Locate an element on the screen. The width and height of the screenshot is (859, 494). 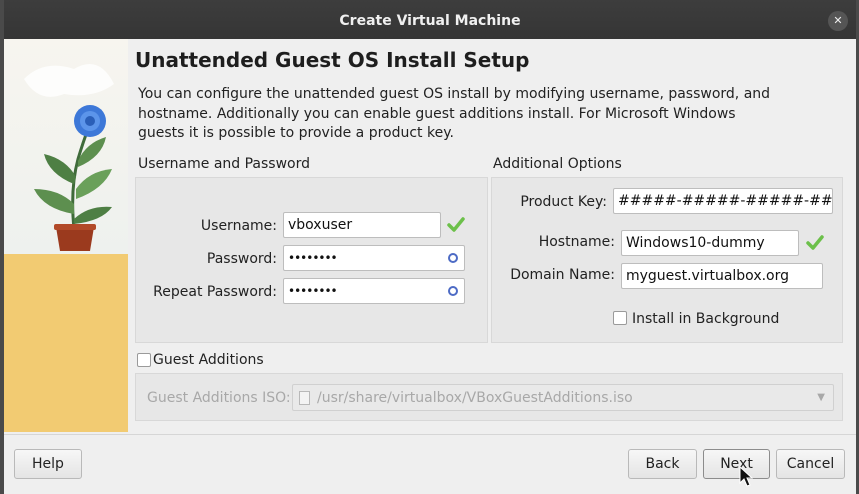
side-illustration is located at coordinates (66, 235).